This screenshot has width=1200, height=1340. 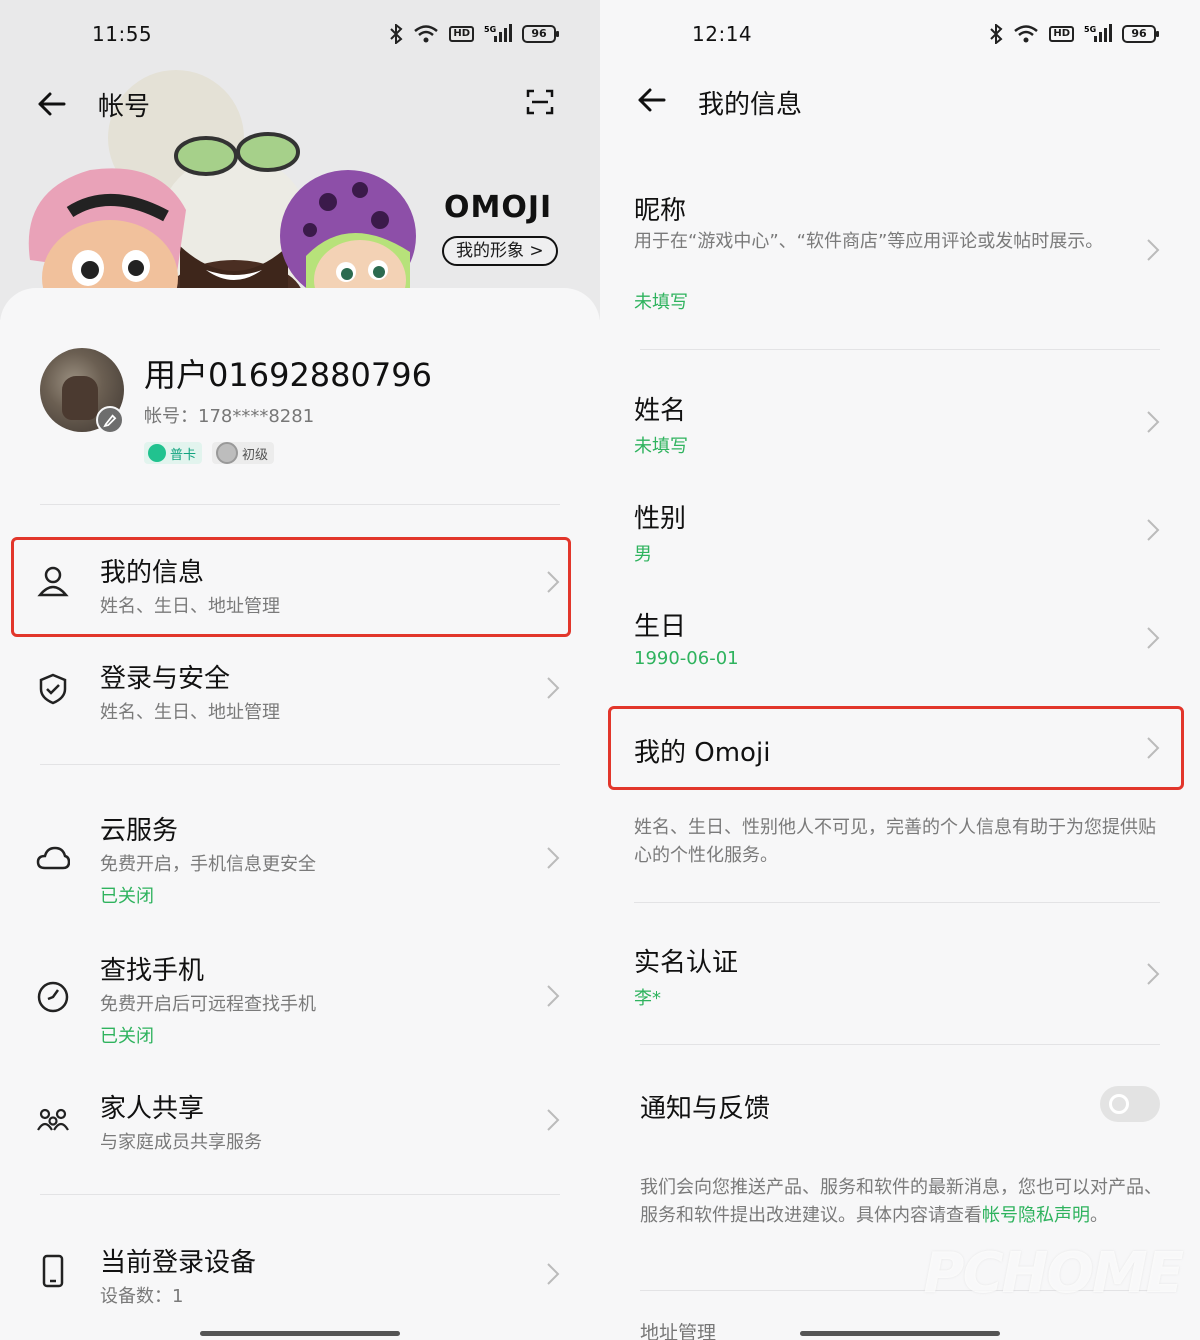 I want to click on menu-item-find-phone: 查找手机 免费开启后可远程查找手机 已关闭, so click(x=300, y=1000).